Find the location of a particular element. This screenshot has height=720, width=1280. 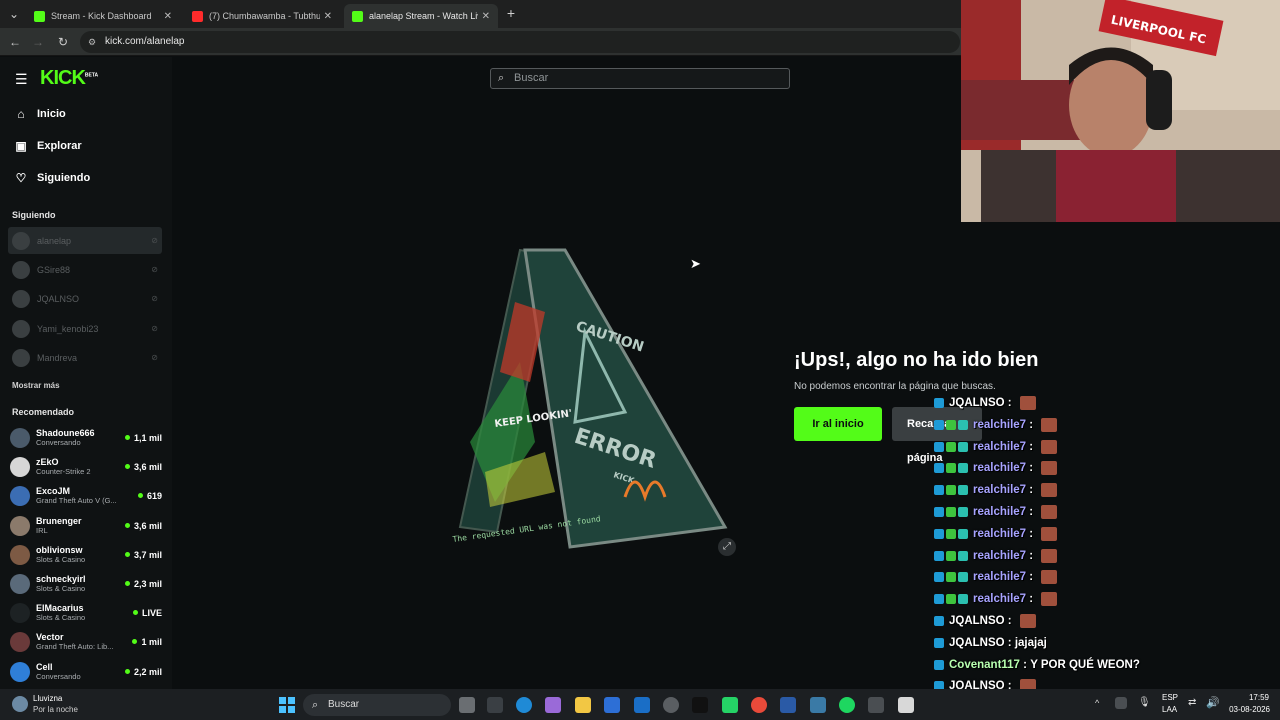

spotify-icon is located at coordinates (847, 705).